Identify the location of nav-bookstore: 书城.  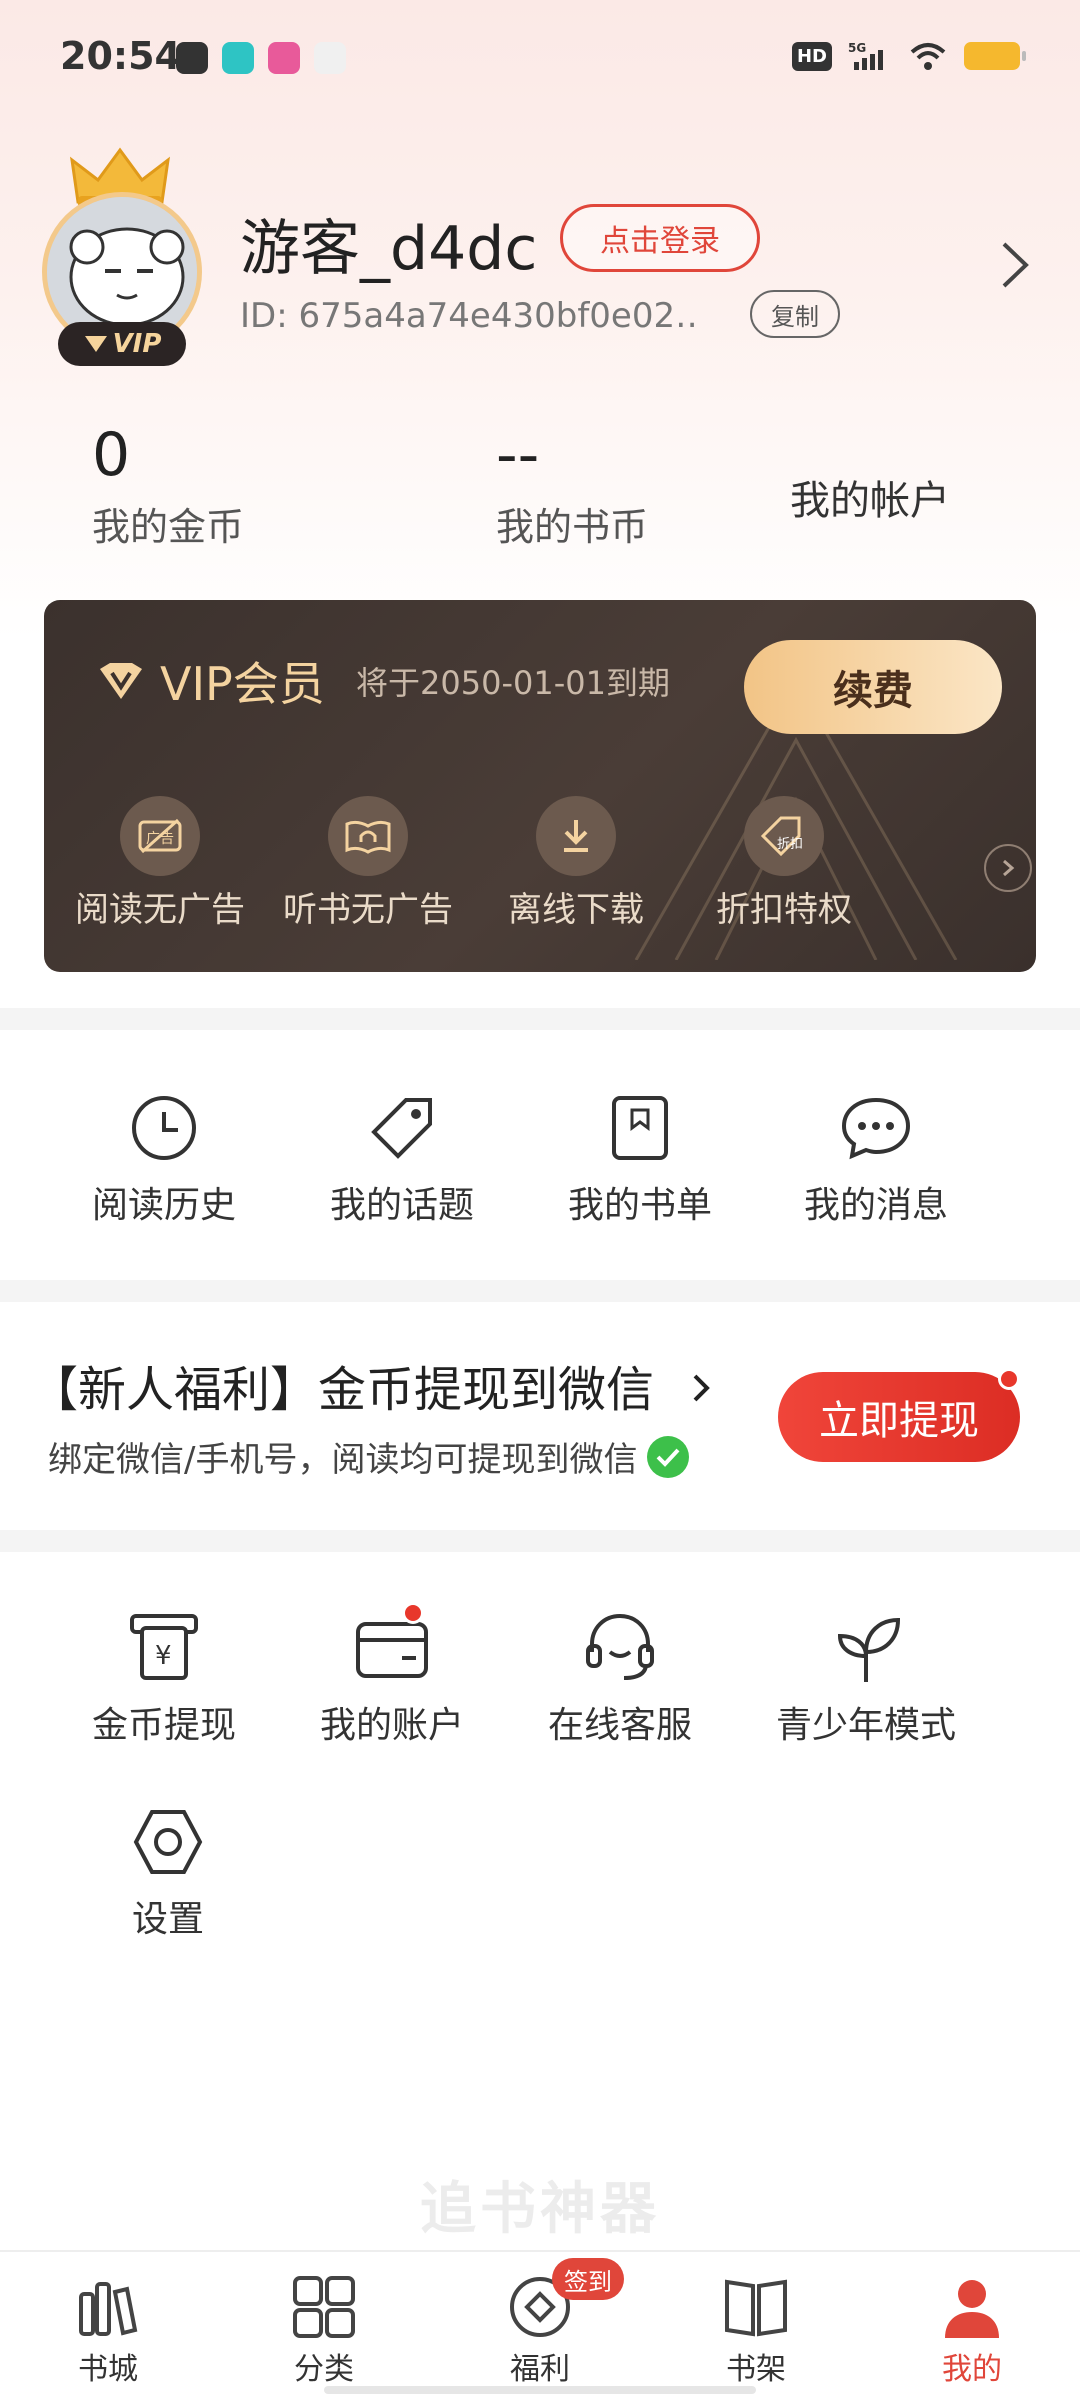
(108, 2330).